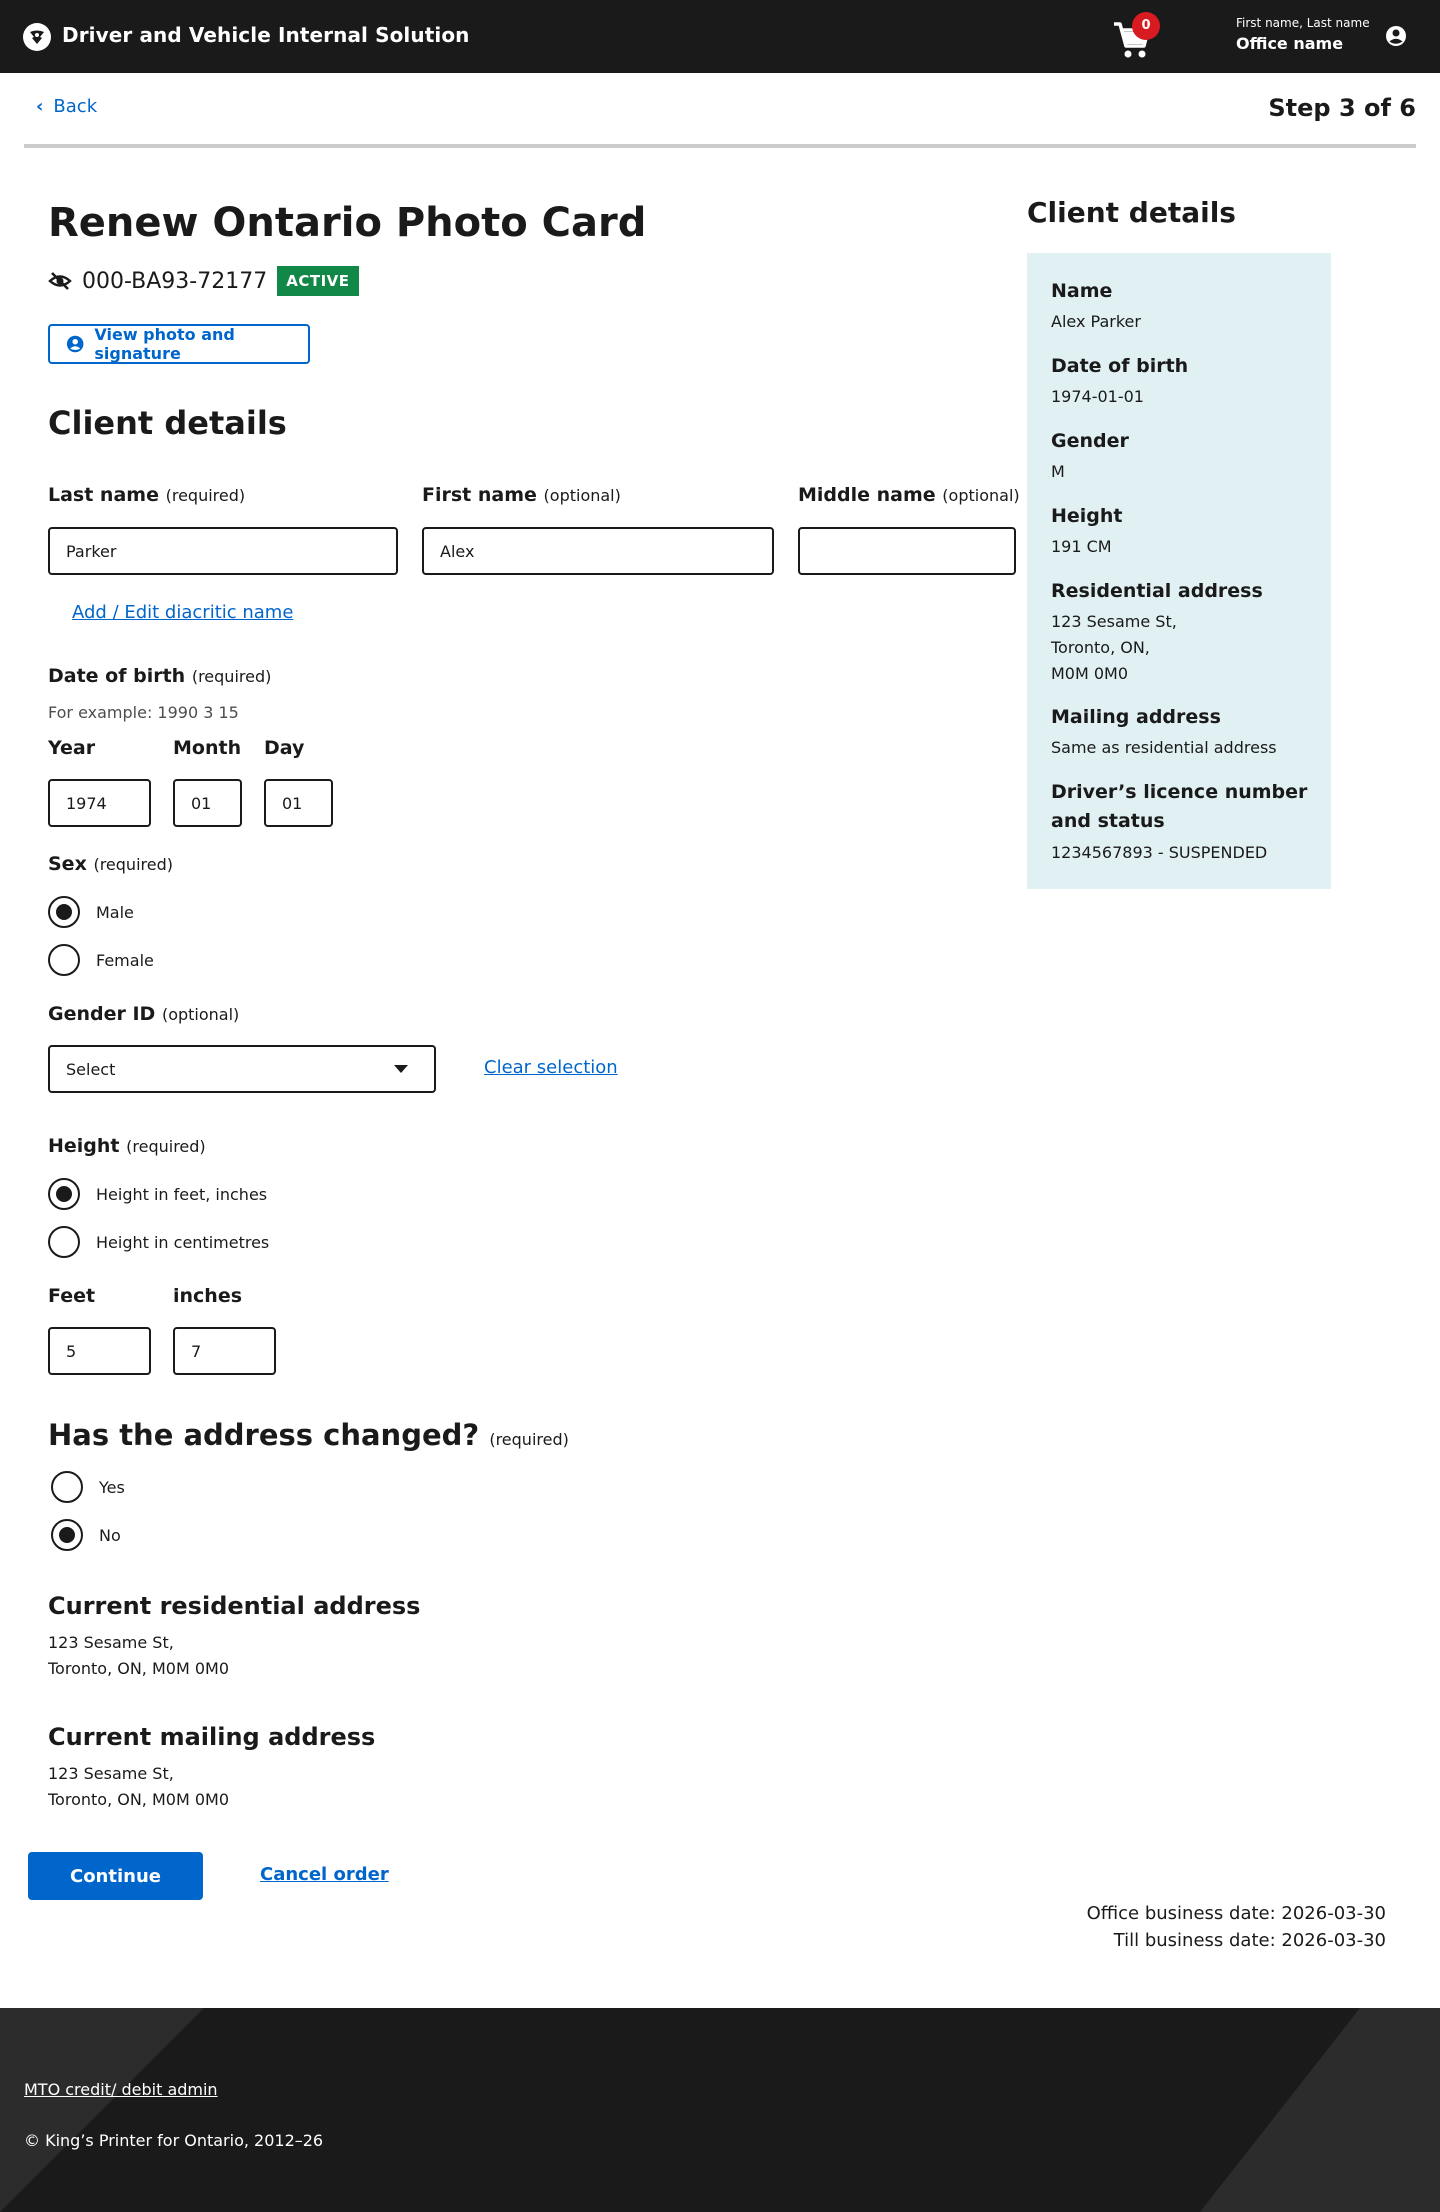 This screenshot has height=2212, width=1440. I want to click on office-name: Office name, so click(1290, 43).